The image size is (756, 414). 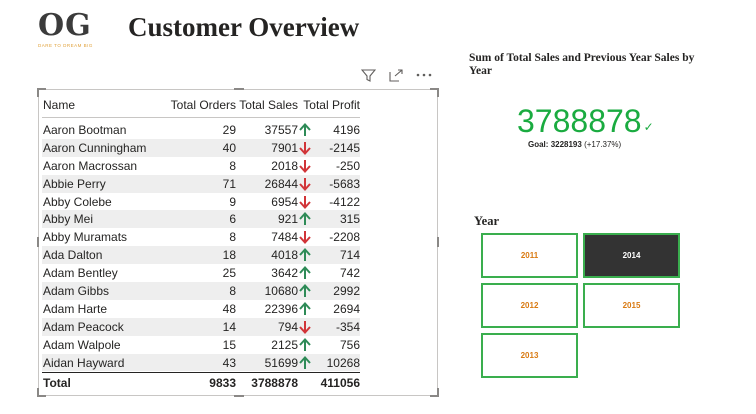 What do you see at coordinates (349, 344) in the screenshot?
I see `profit-value: 756` at bounding box center [349, 344].